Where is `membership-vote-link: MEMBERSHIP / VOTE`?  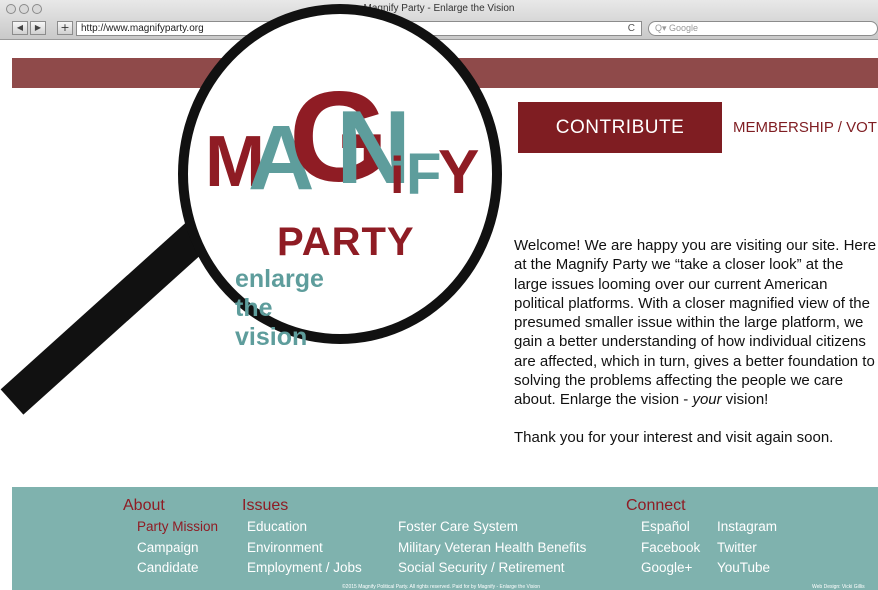 membership-vote-link: MEMBERSHIP / VOTE is located at coordinates (805, 127).